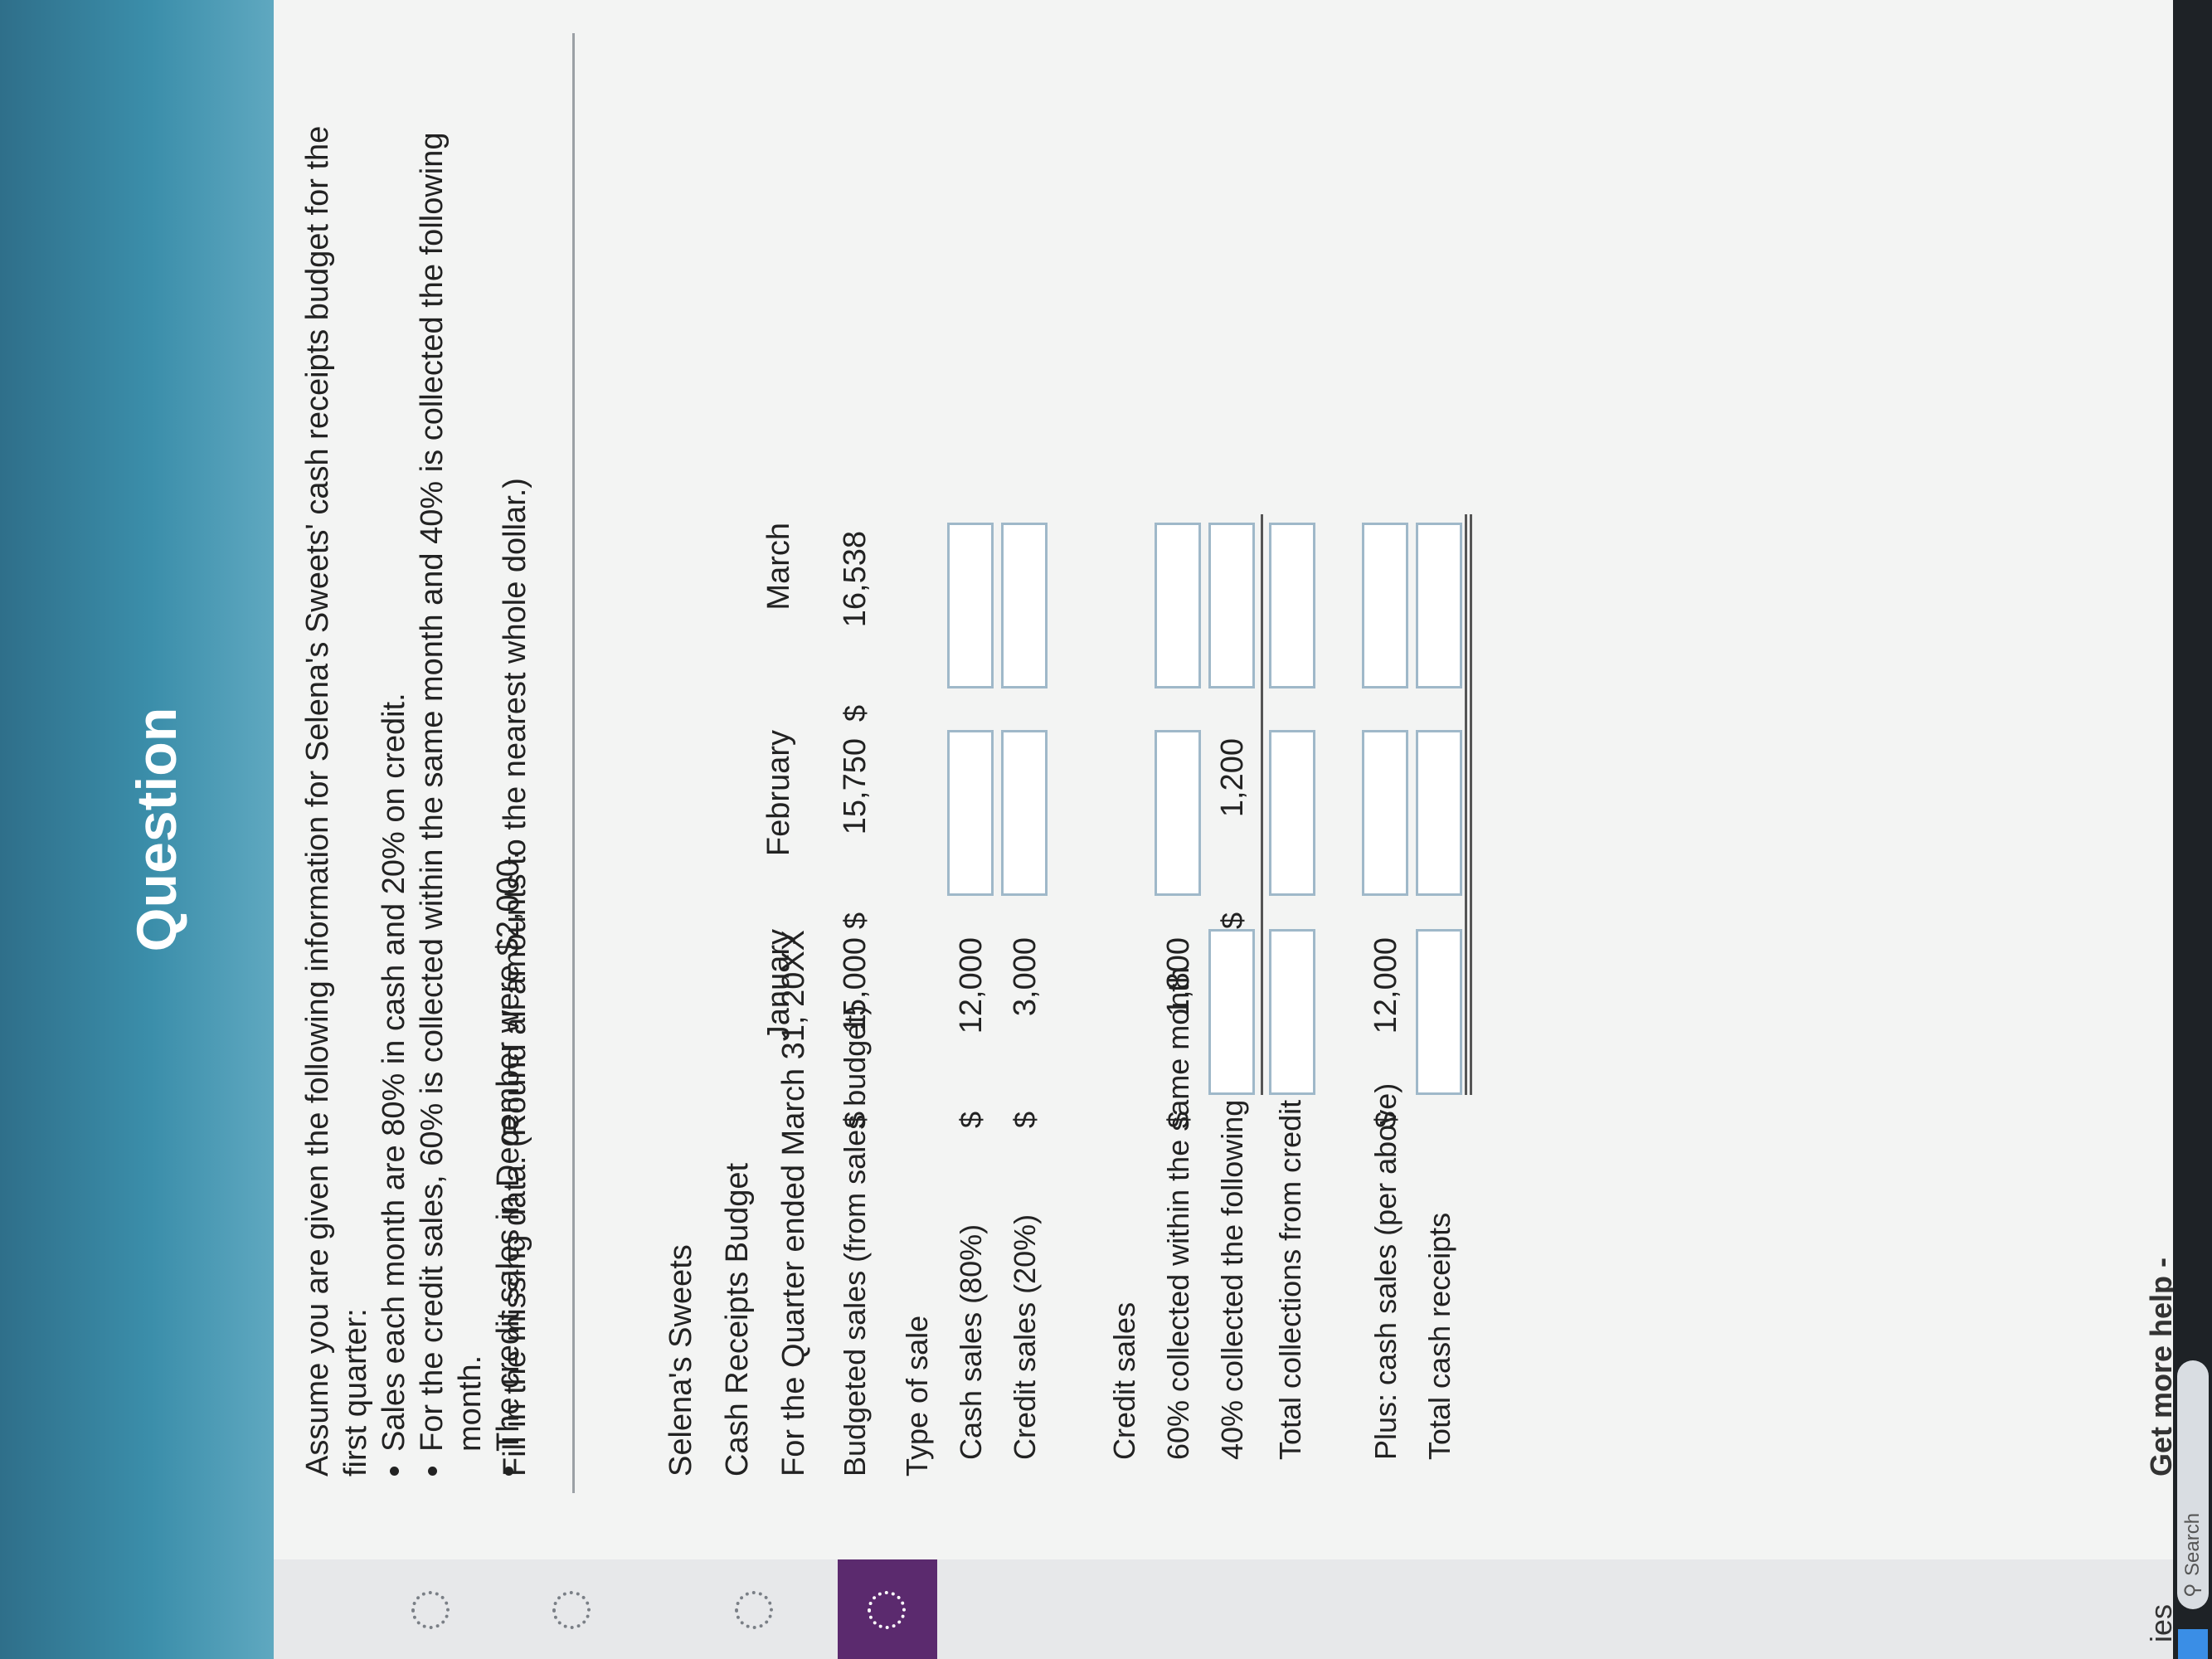 The width and height of the screenshot is (2212, 1659). Describe the element at coordinates (1385, 605) in the screenshot. I see `input-plus-cash-sales-mar` at that location.